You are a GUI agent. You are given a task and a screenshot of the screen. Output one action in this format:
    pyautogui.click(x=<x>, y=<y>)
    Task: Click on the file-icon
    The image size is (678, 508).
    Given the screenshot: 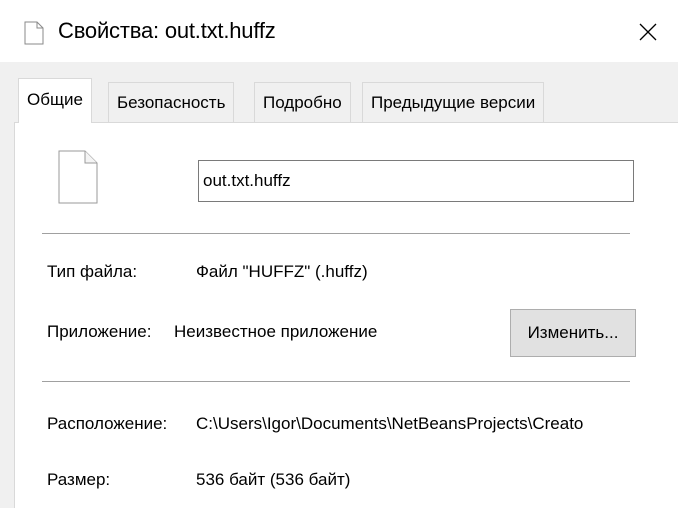 What is the action you would take?
    pyautogui.click(x=34, y=33)
    